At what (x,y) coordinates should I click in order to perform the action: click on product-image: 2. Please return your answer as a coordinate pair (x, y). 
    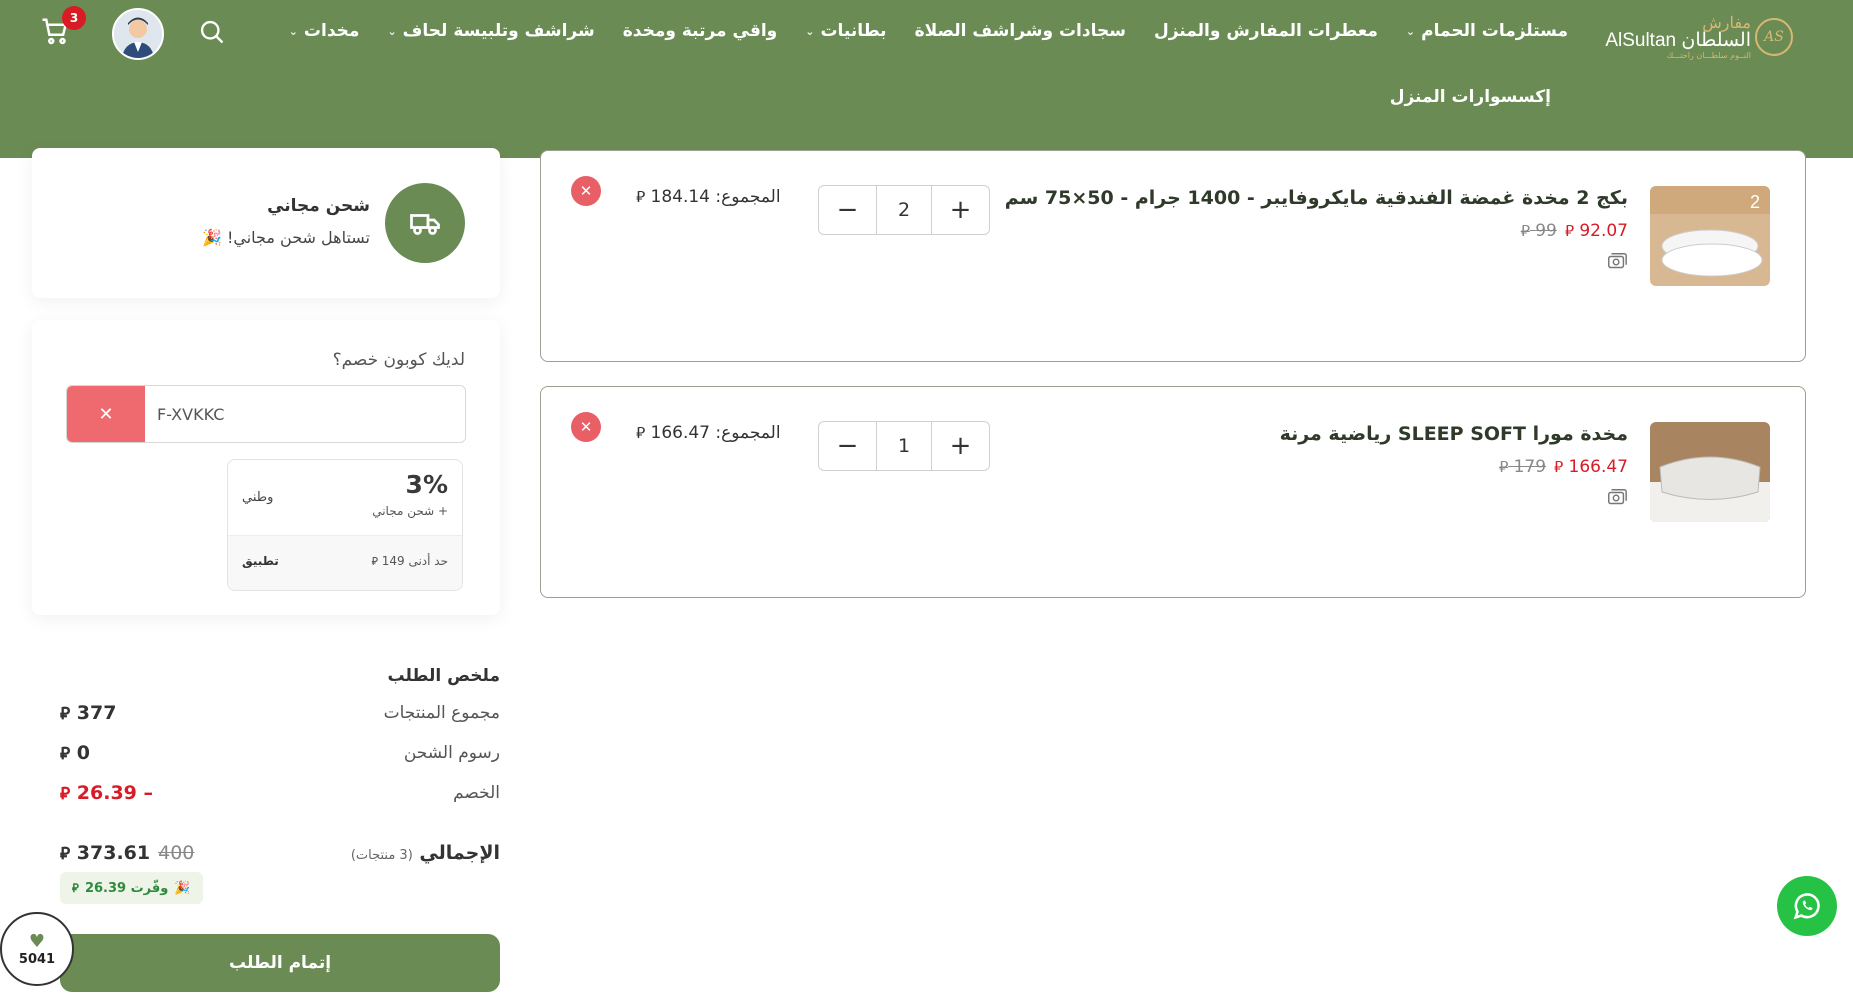
    Looking at the image, I should click on (1710, 236).